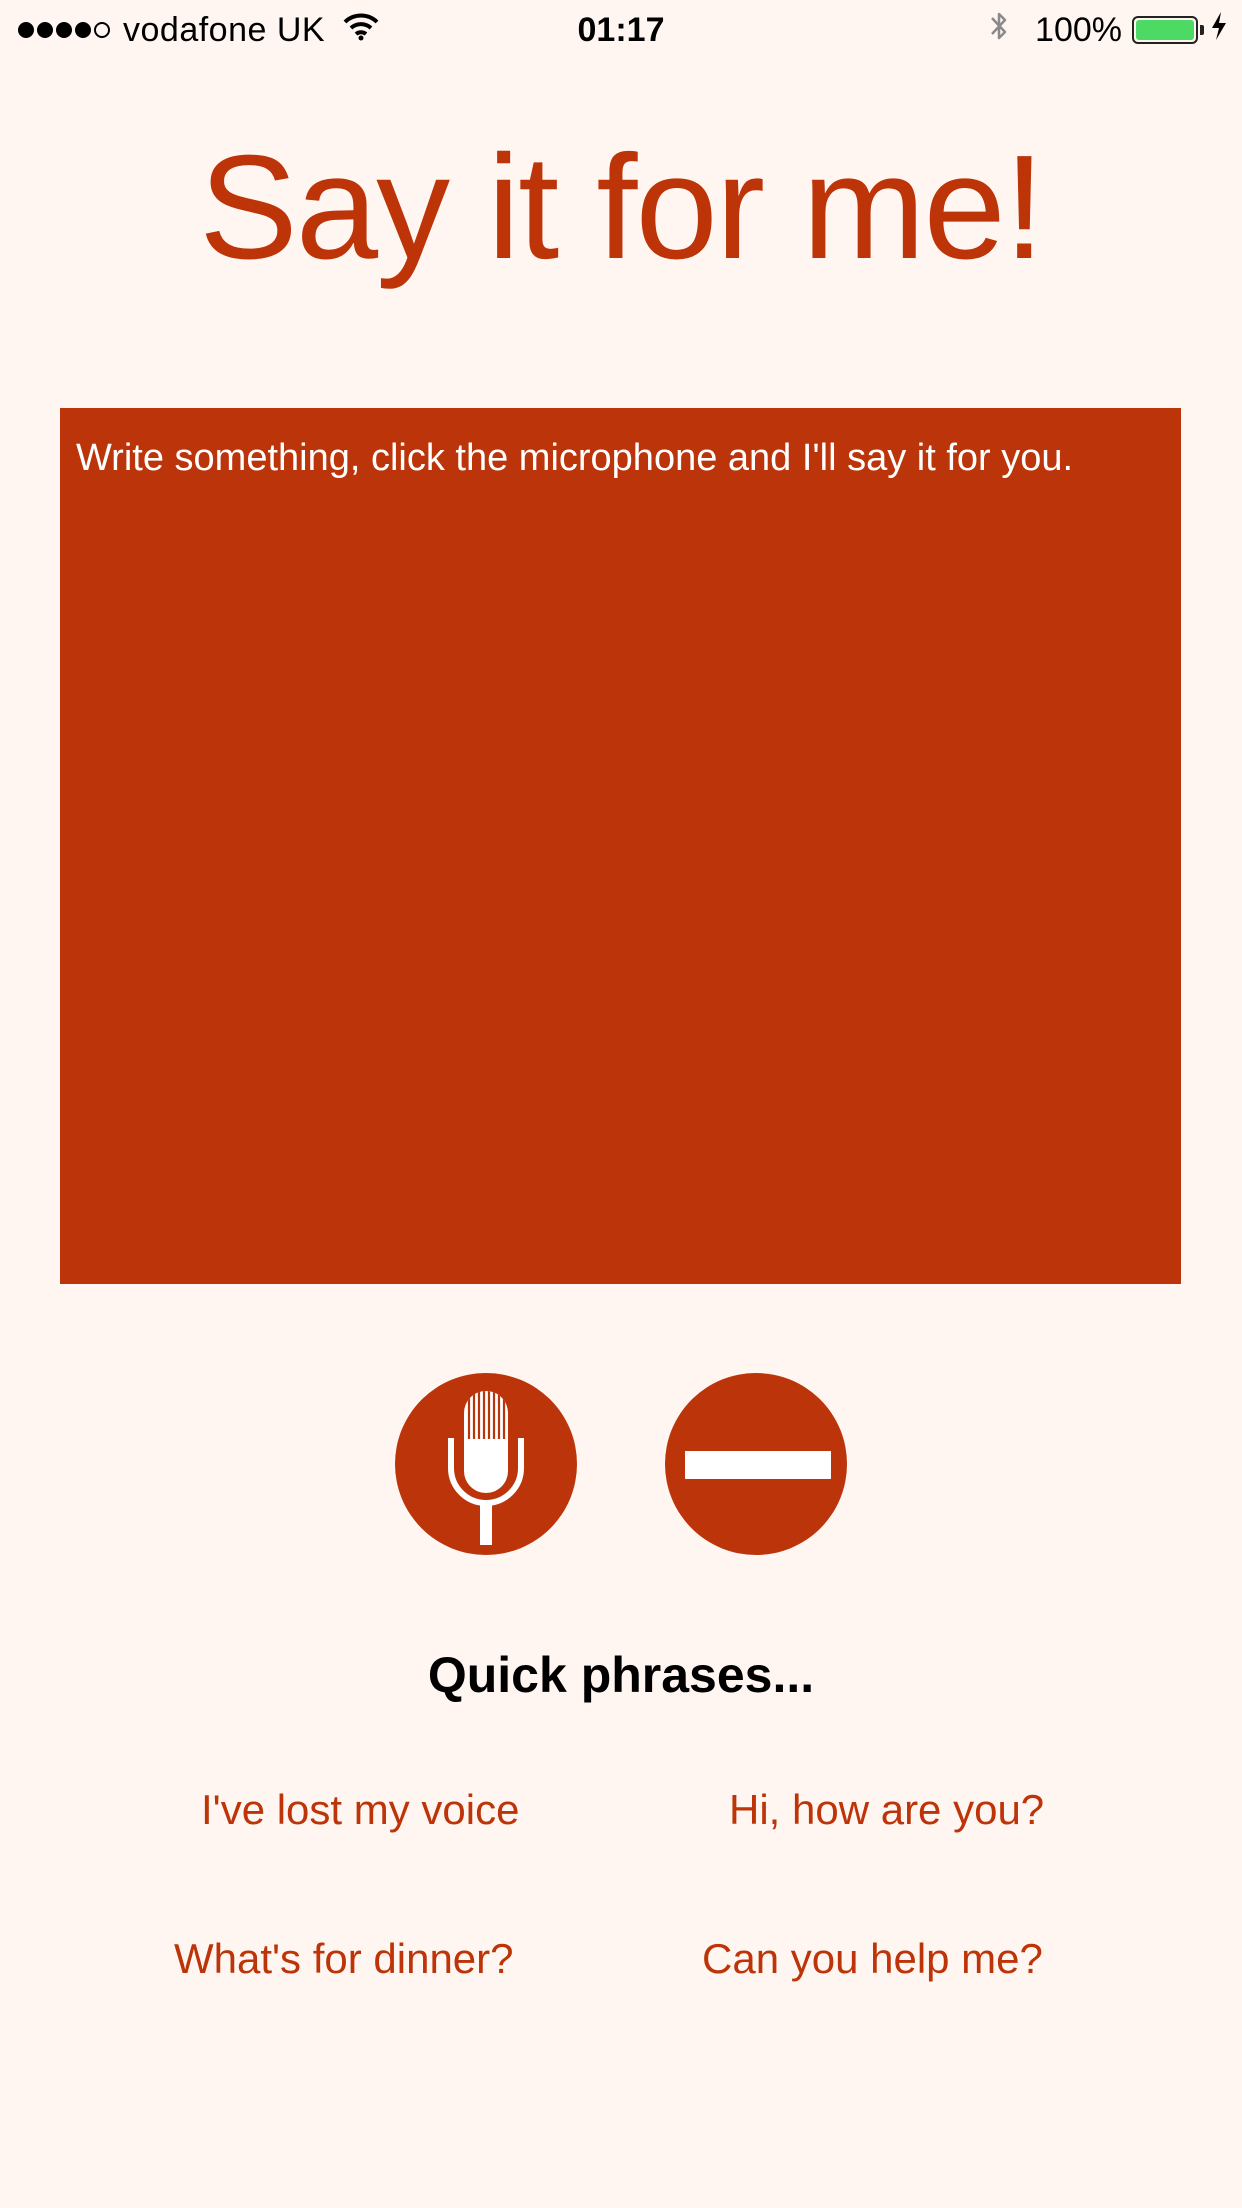 The height and width of the screenshot is (2208, 1242). I want to click on app-title: Say it for me!, so click(622, 207).